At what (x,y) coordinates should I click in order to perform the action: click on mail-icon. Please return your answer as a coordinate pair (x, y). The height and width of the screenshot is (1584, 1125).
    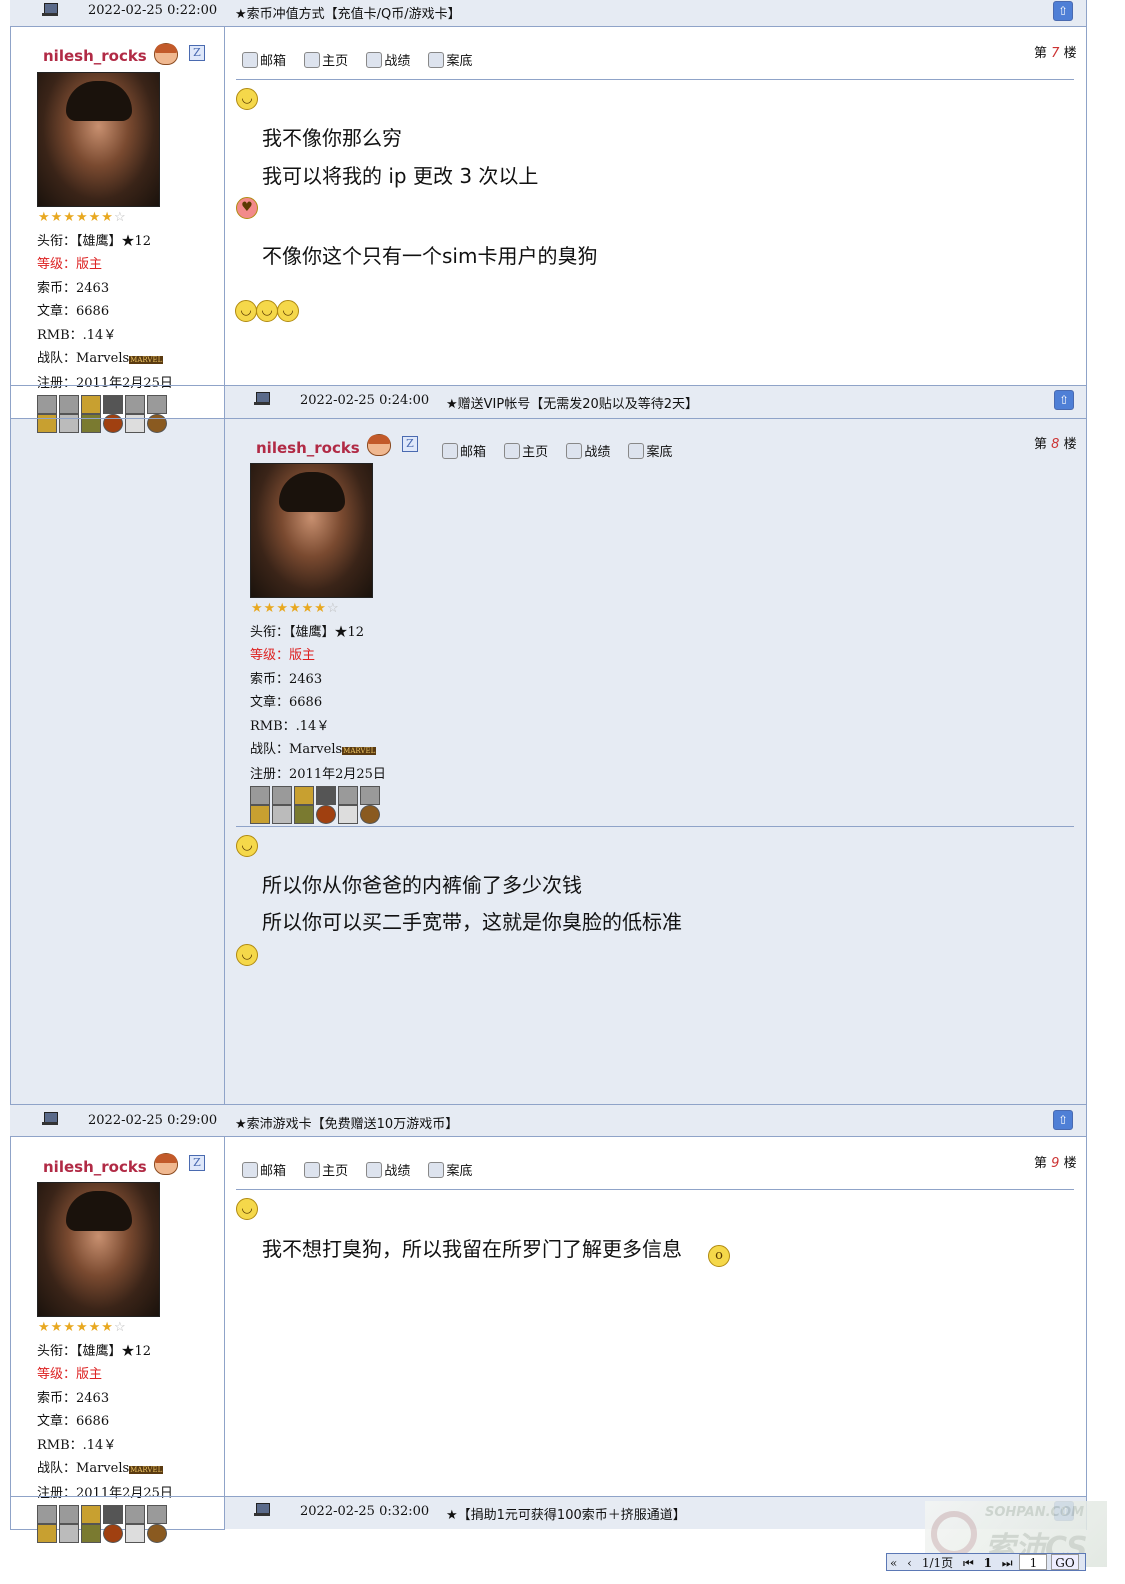
    Looking at the image, I should click on (250, 60).